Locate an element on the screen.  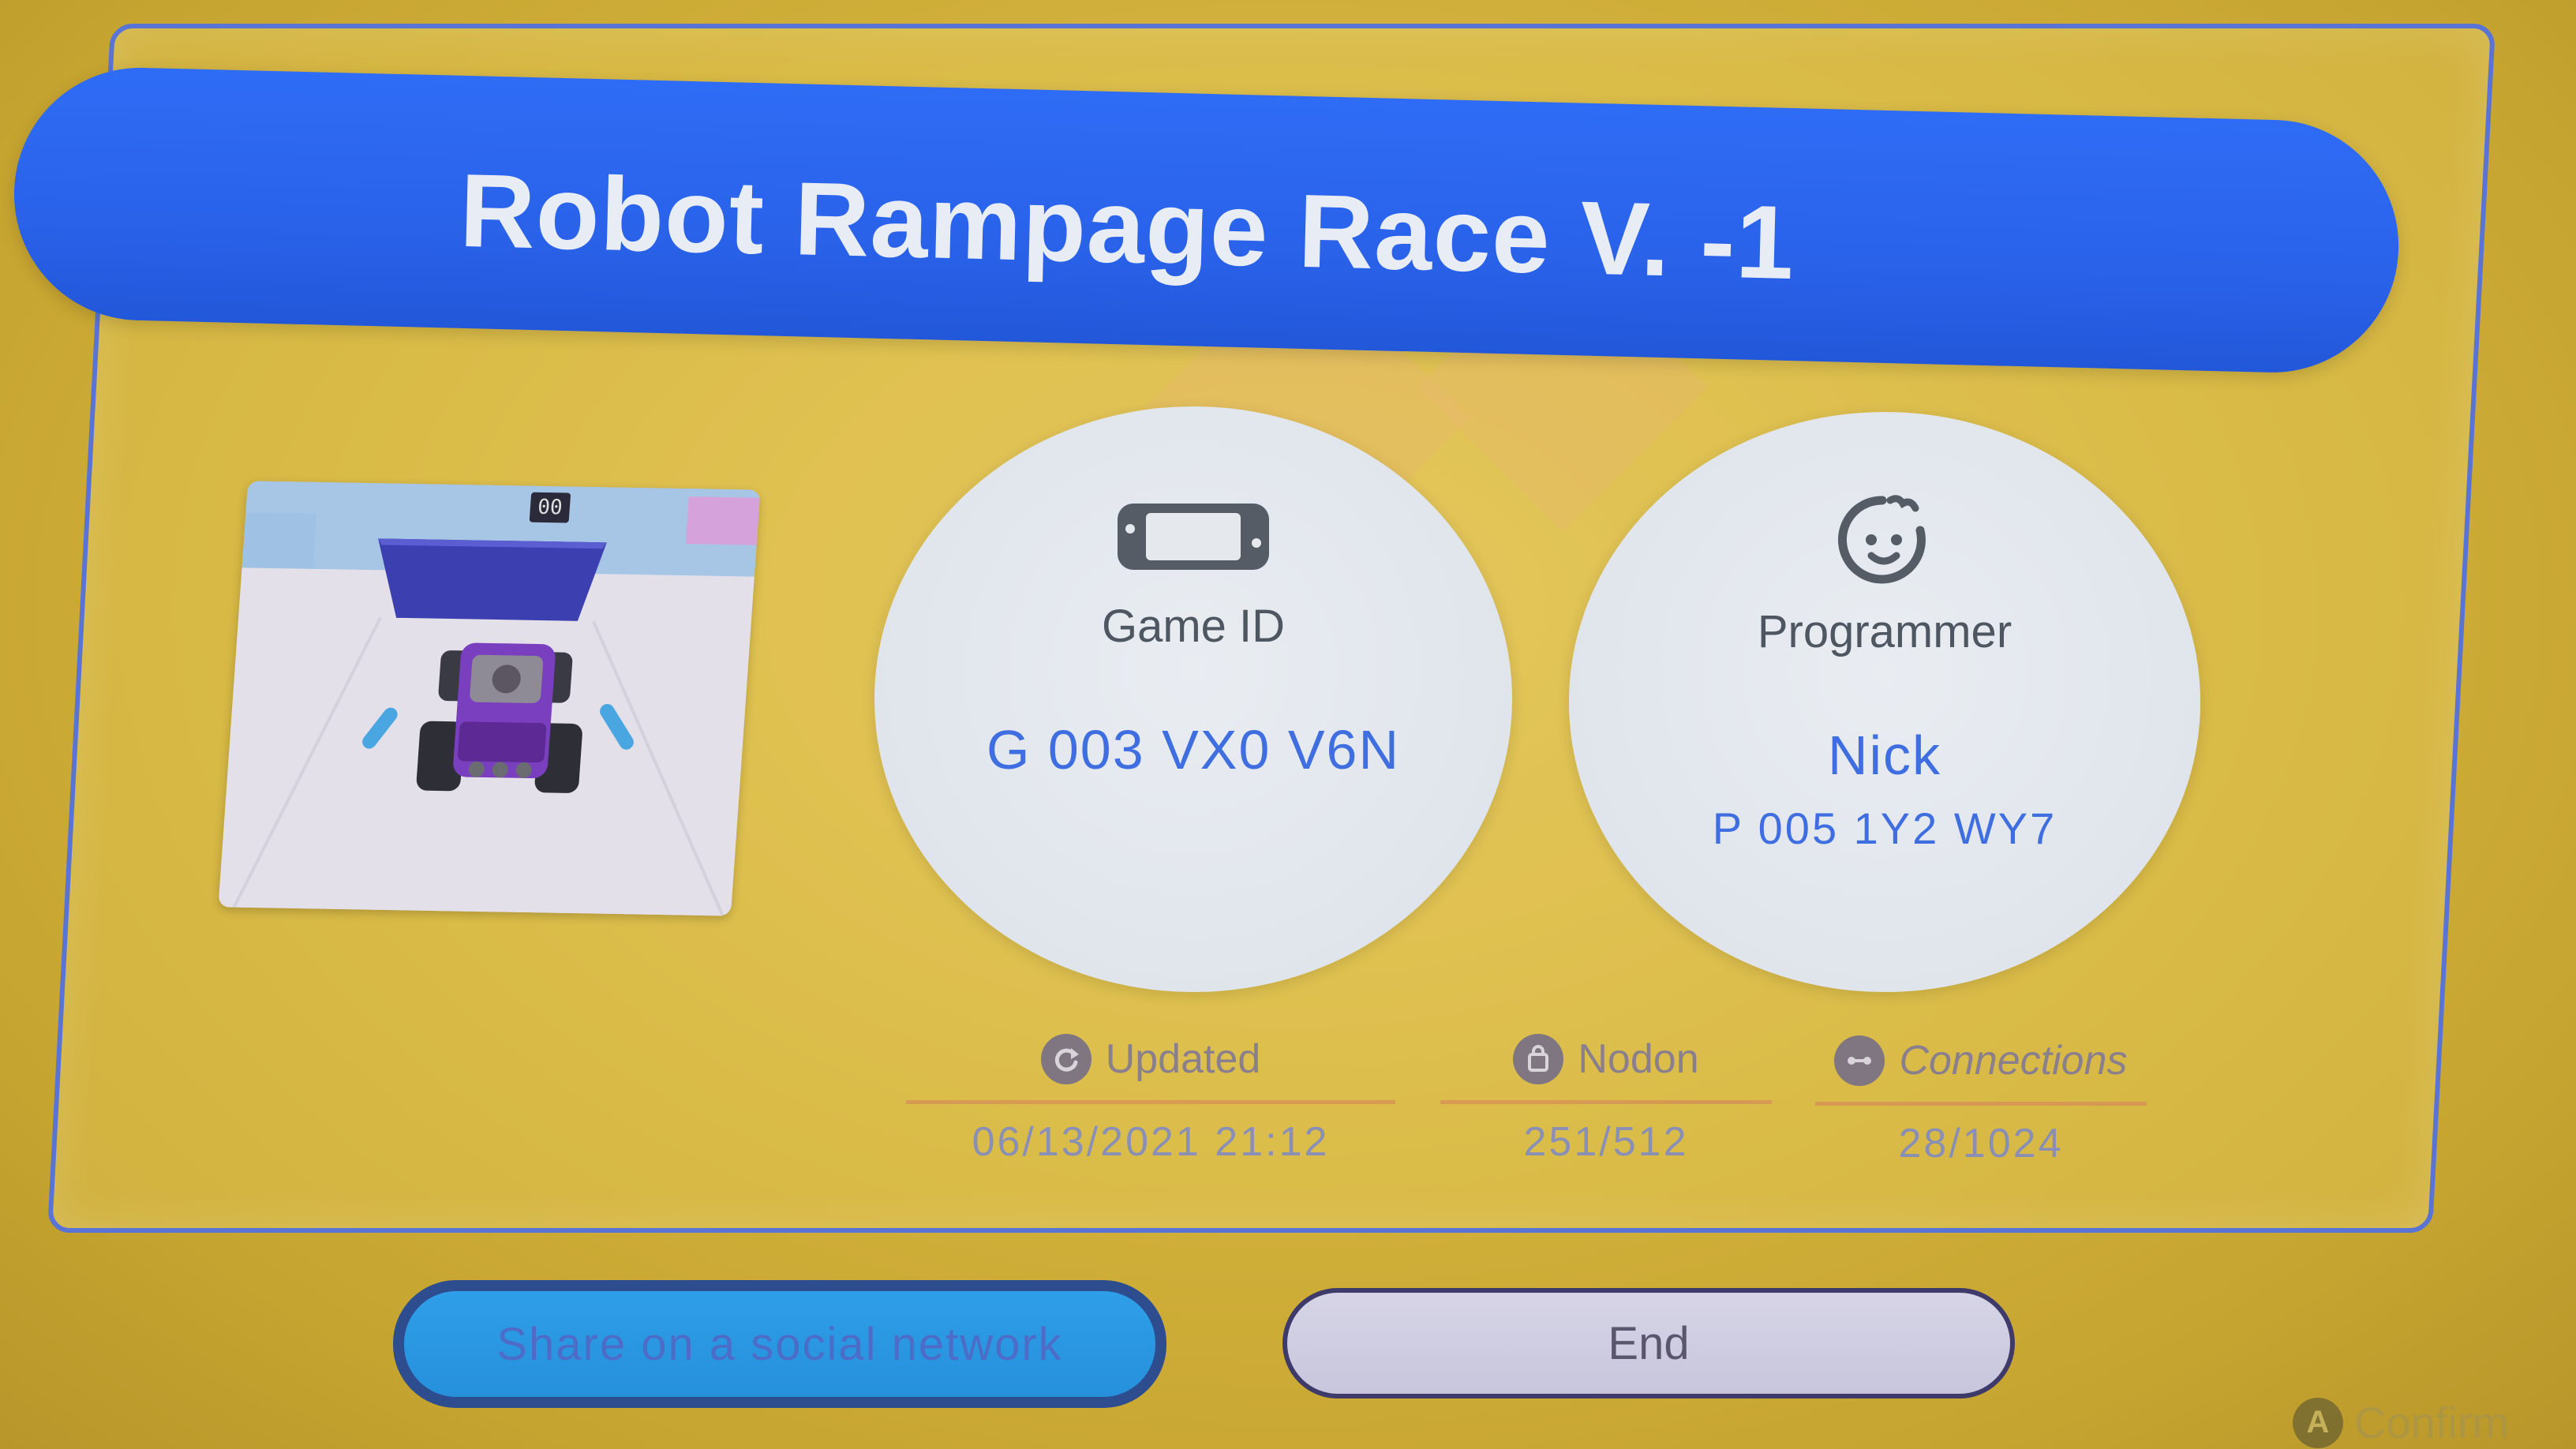
stat-updated: Updated 06/13/2021 21:12 is located at coordinates (1150, 1100).